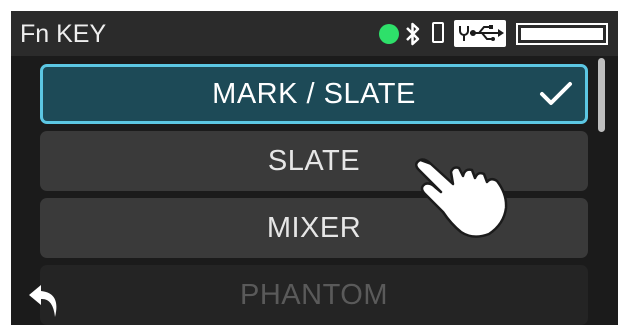  What do you see at coordinates (314, 160) in the screenshot?
I see `menu-item-label: SLATE` at bounding box center [314, 160].